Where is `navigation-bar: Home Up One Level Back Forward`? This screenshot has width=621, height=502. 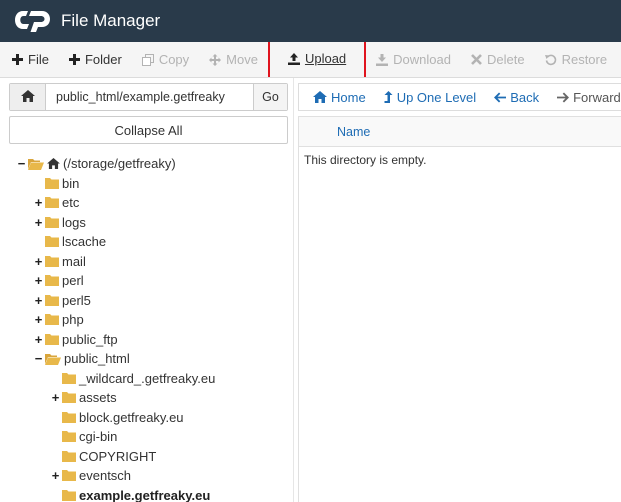 navigation-bar: Home Up One Level Back Forward is located at coordinates (459, 97).